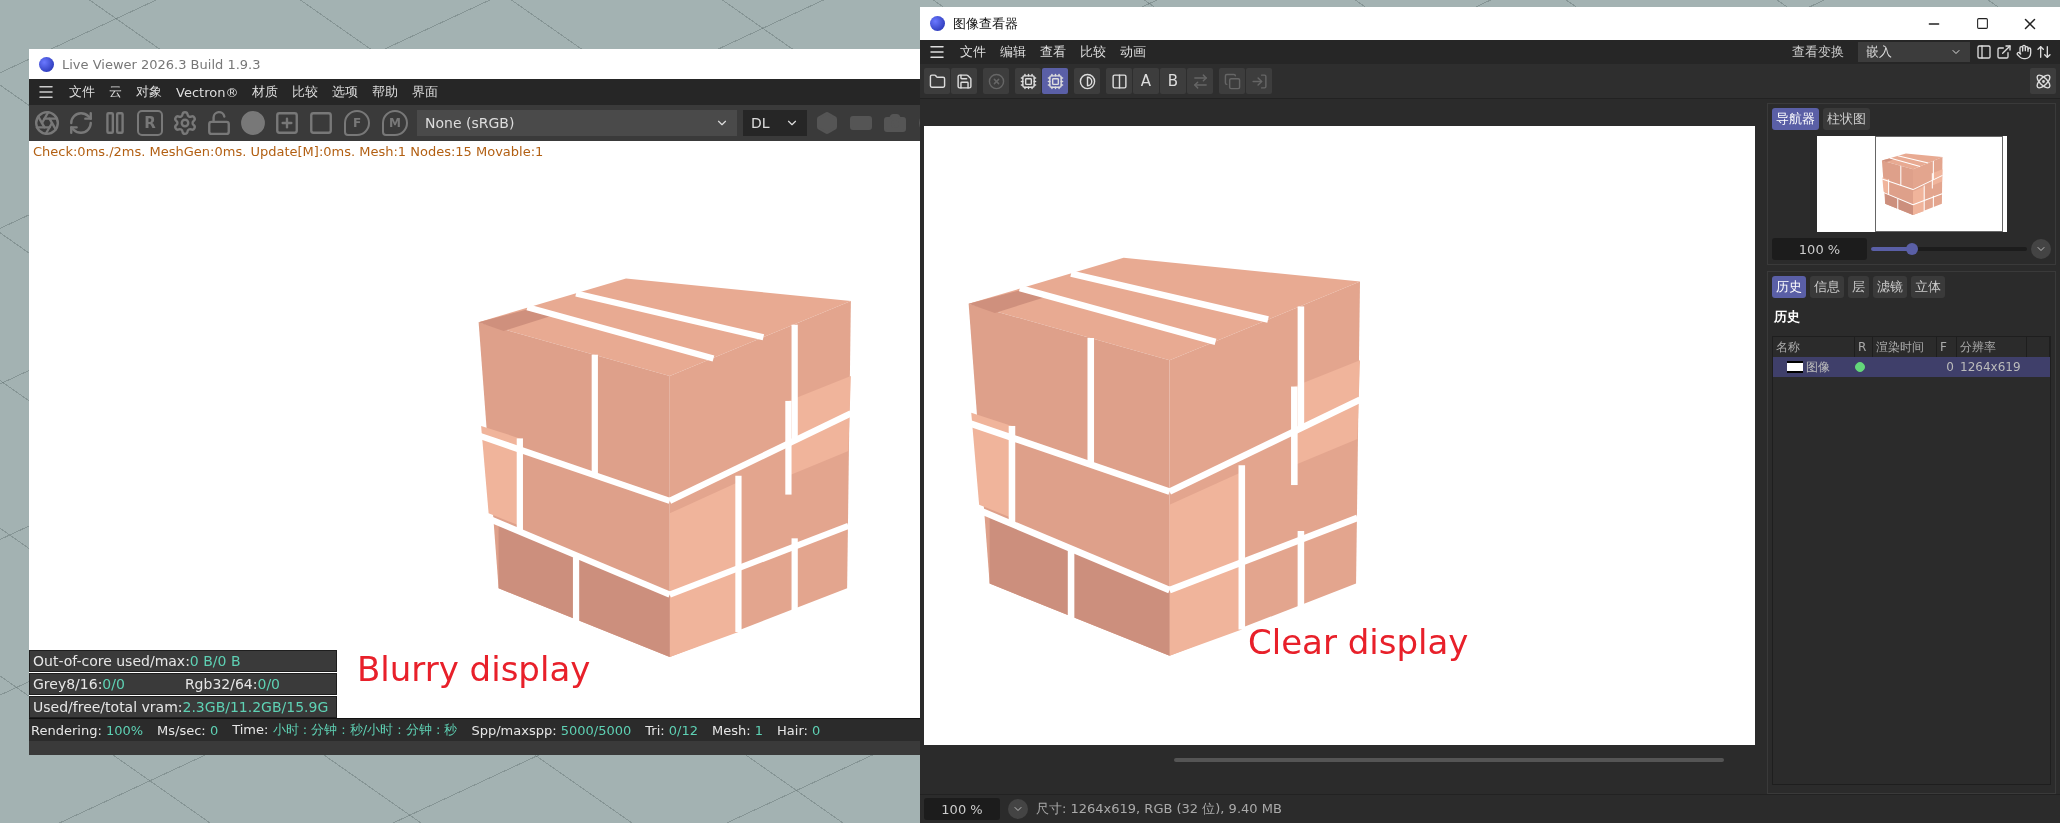  Describe the element at coordinates (1928, 287) in the screenshot. I see `panel-tab: 立体` at that location.